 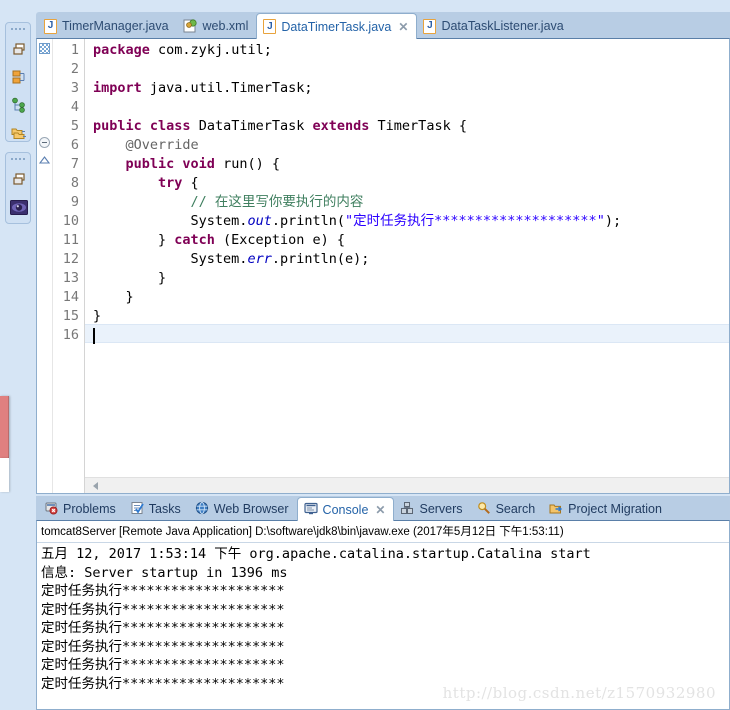 I want to click on line-number: 2, so click(x=74, y=69).